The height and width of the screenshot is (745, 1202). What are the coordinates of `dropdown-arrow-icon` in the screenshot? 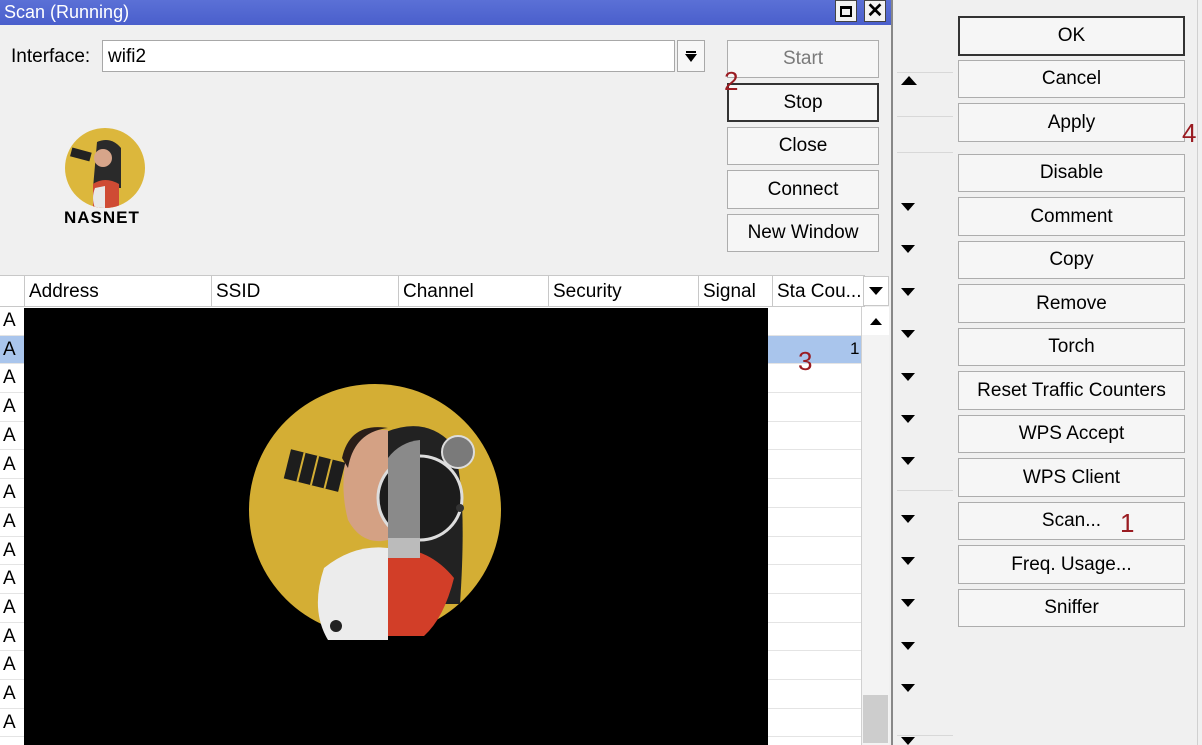 It's located at (691, 56).